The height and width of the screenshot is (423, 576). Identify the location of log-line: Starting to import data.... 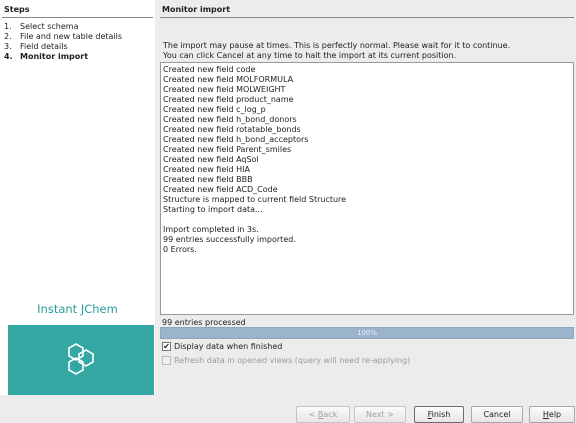
(213, 209).